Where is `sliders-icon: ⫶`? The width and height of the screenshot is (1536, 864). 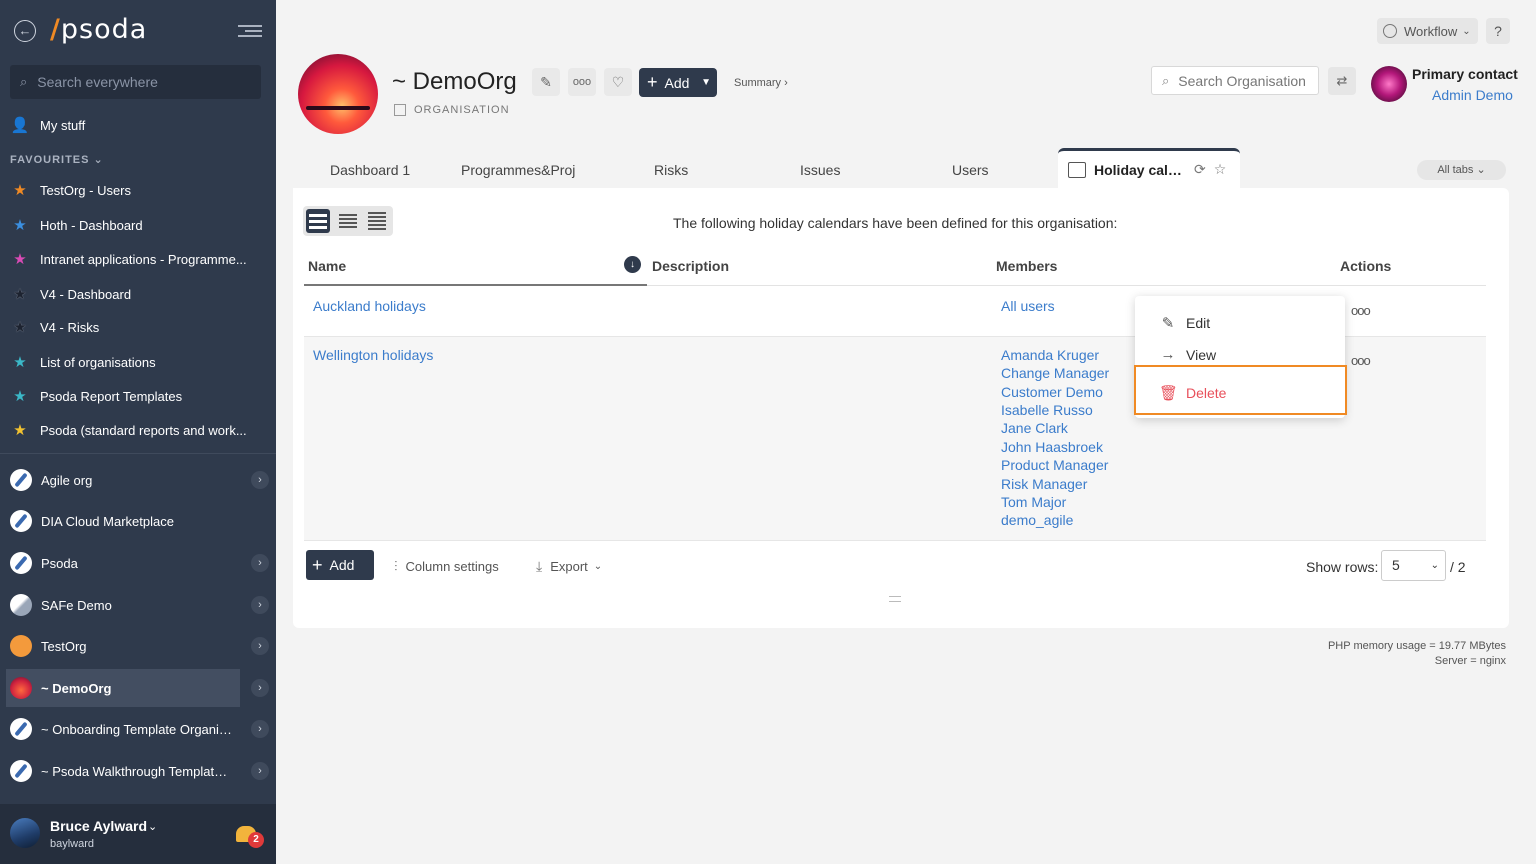 sliders-icon: ⫶ is located at coordinates (396, 566).